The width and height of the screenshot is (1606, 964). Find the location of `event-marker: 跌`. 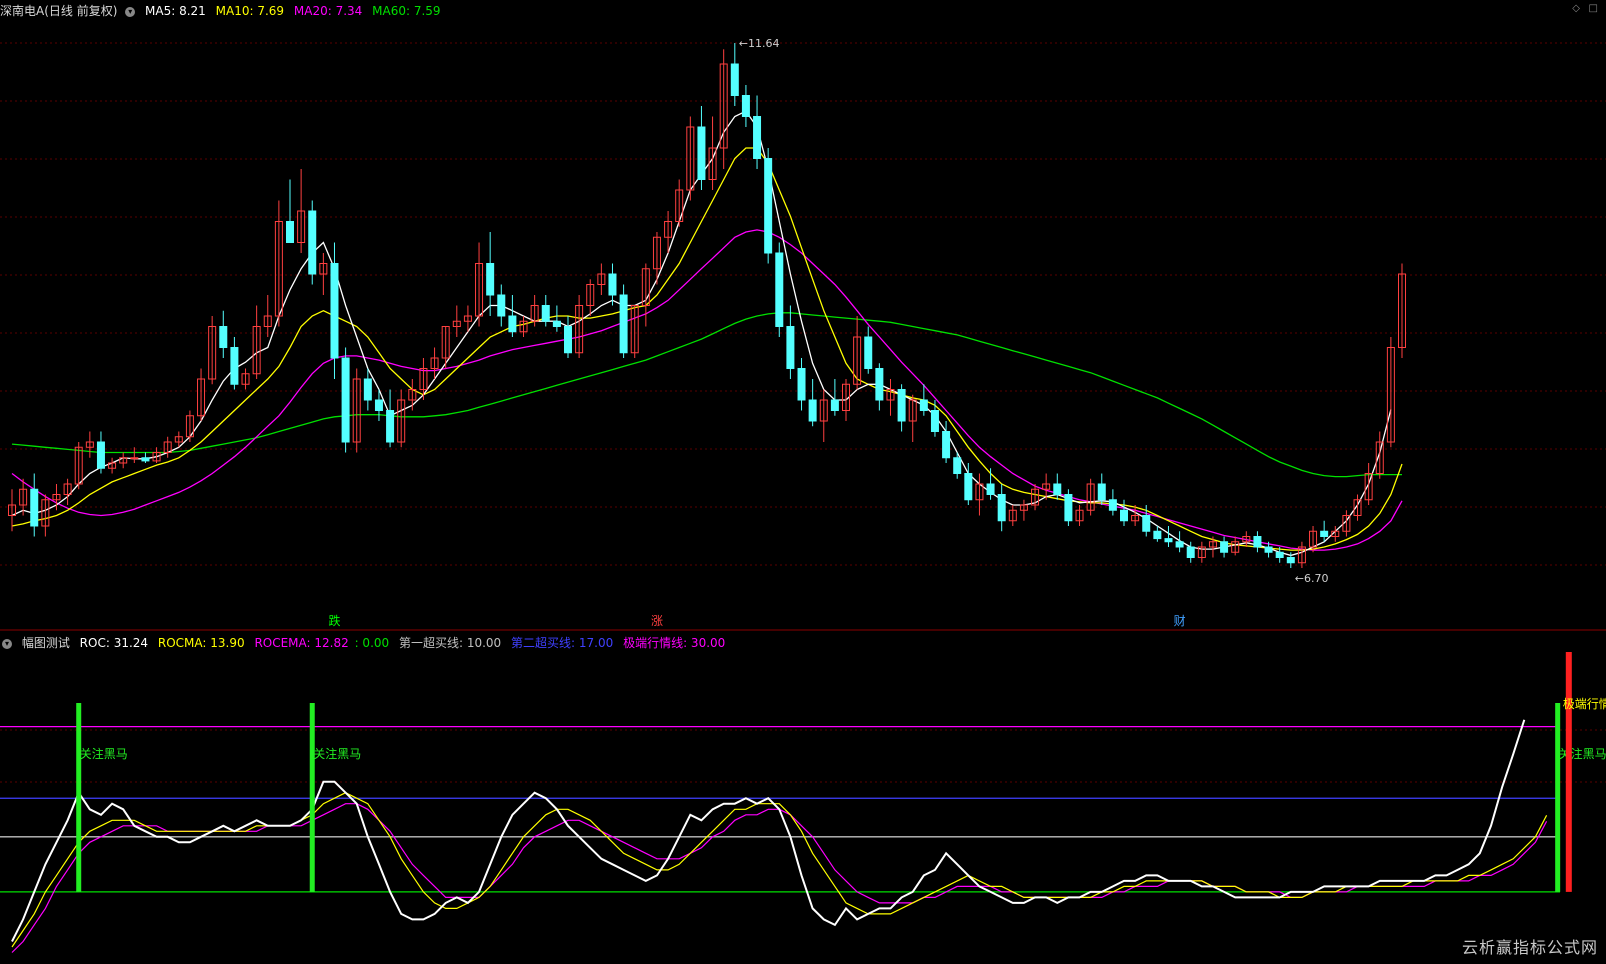

event-marker: 跌 is located at coordinates (334, 620).